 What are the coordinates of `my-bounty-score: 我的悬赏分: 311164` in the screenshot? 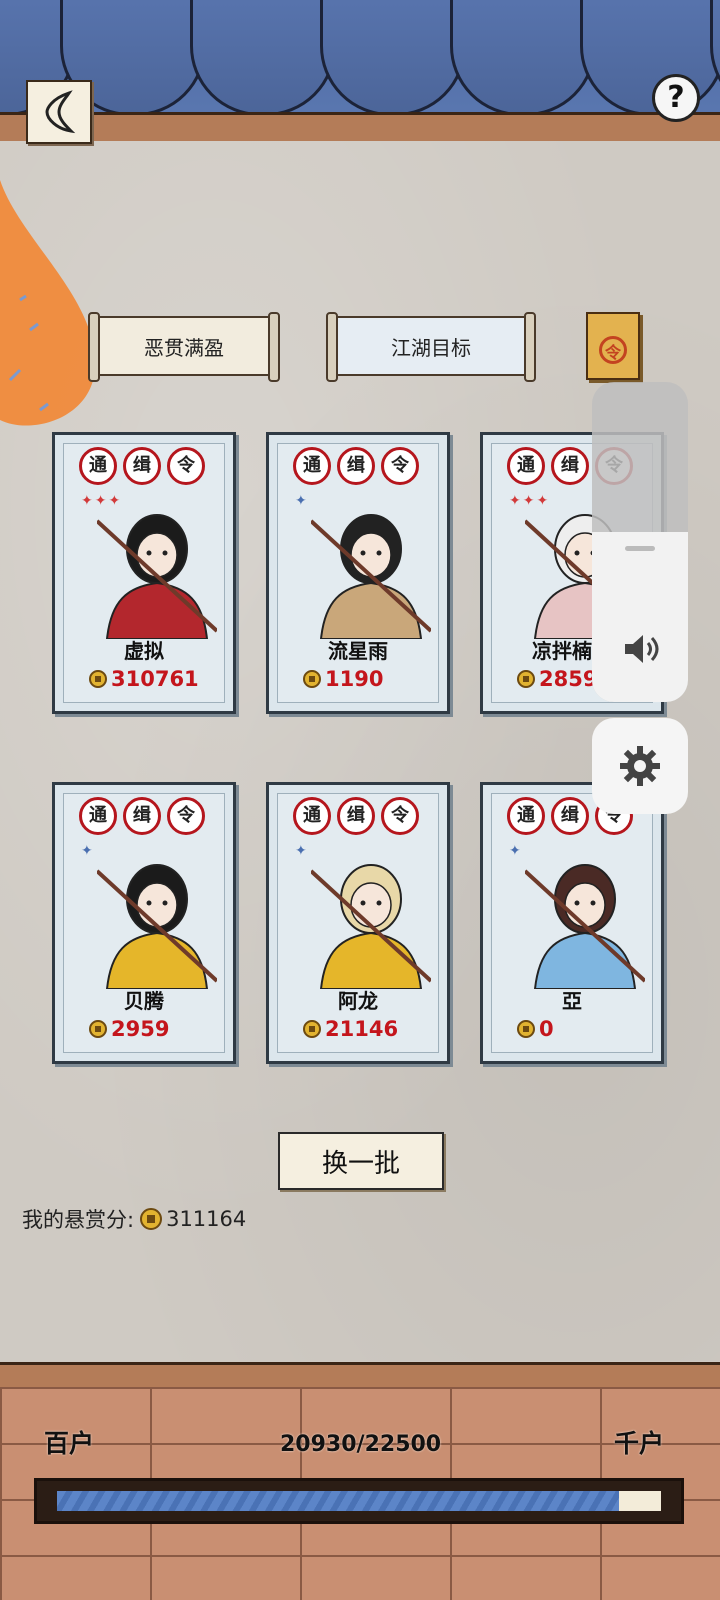 It's located at (134, 1219).